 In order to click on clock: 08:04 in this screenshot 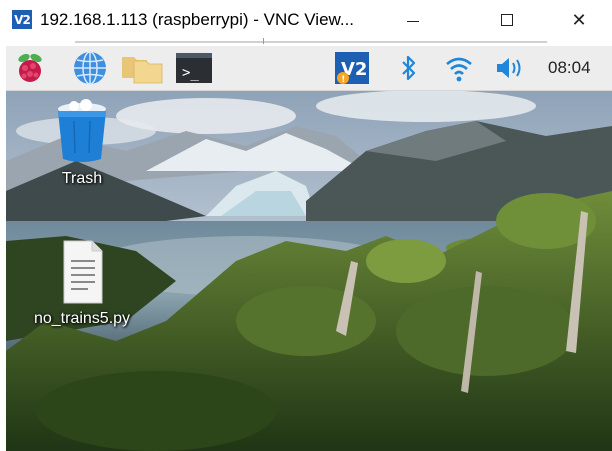, I will do `click(569, 68)`.